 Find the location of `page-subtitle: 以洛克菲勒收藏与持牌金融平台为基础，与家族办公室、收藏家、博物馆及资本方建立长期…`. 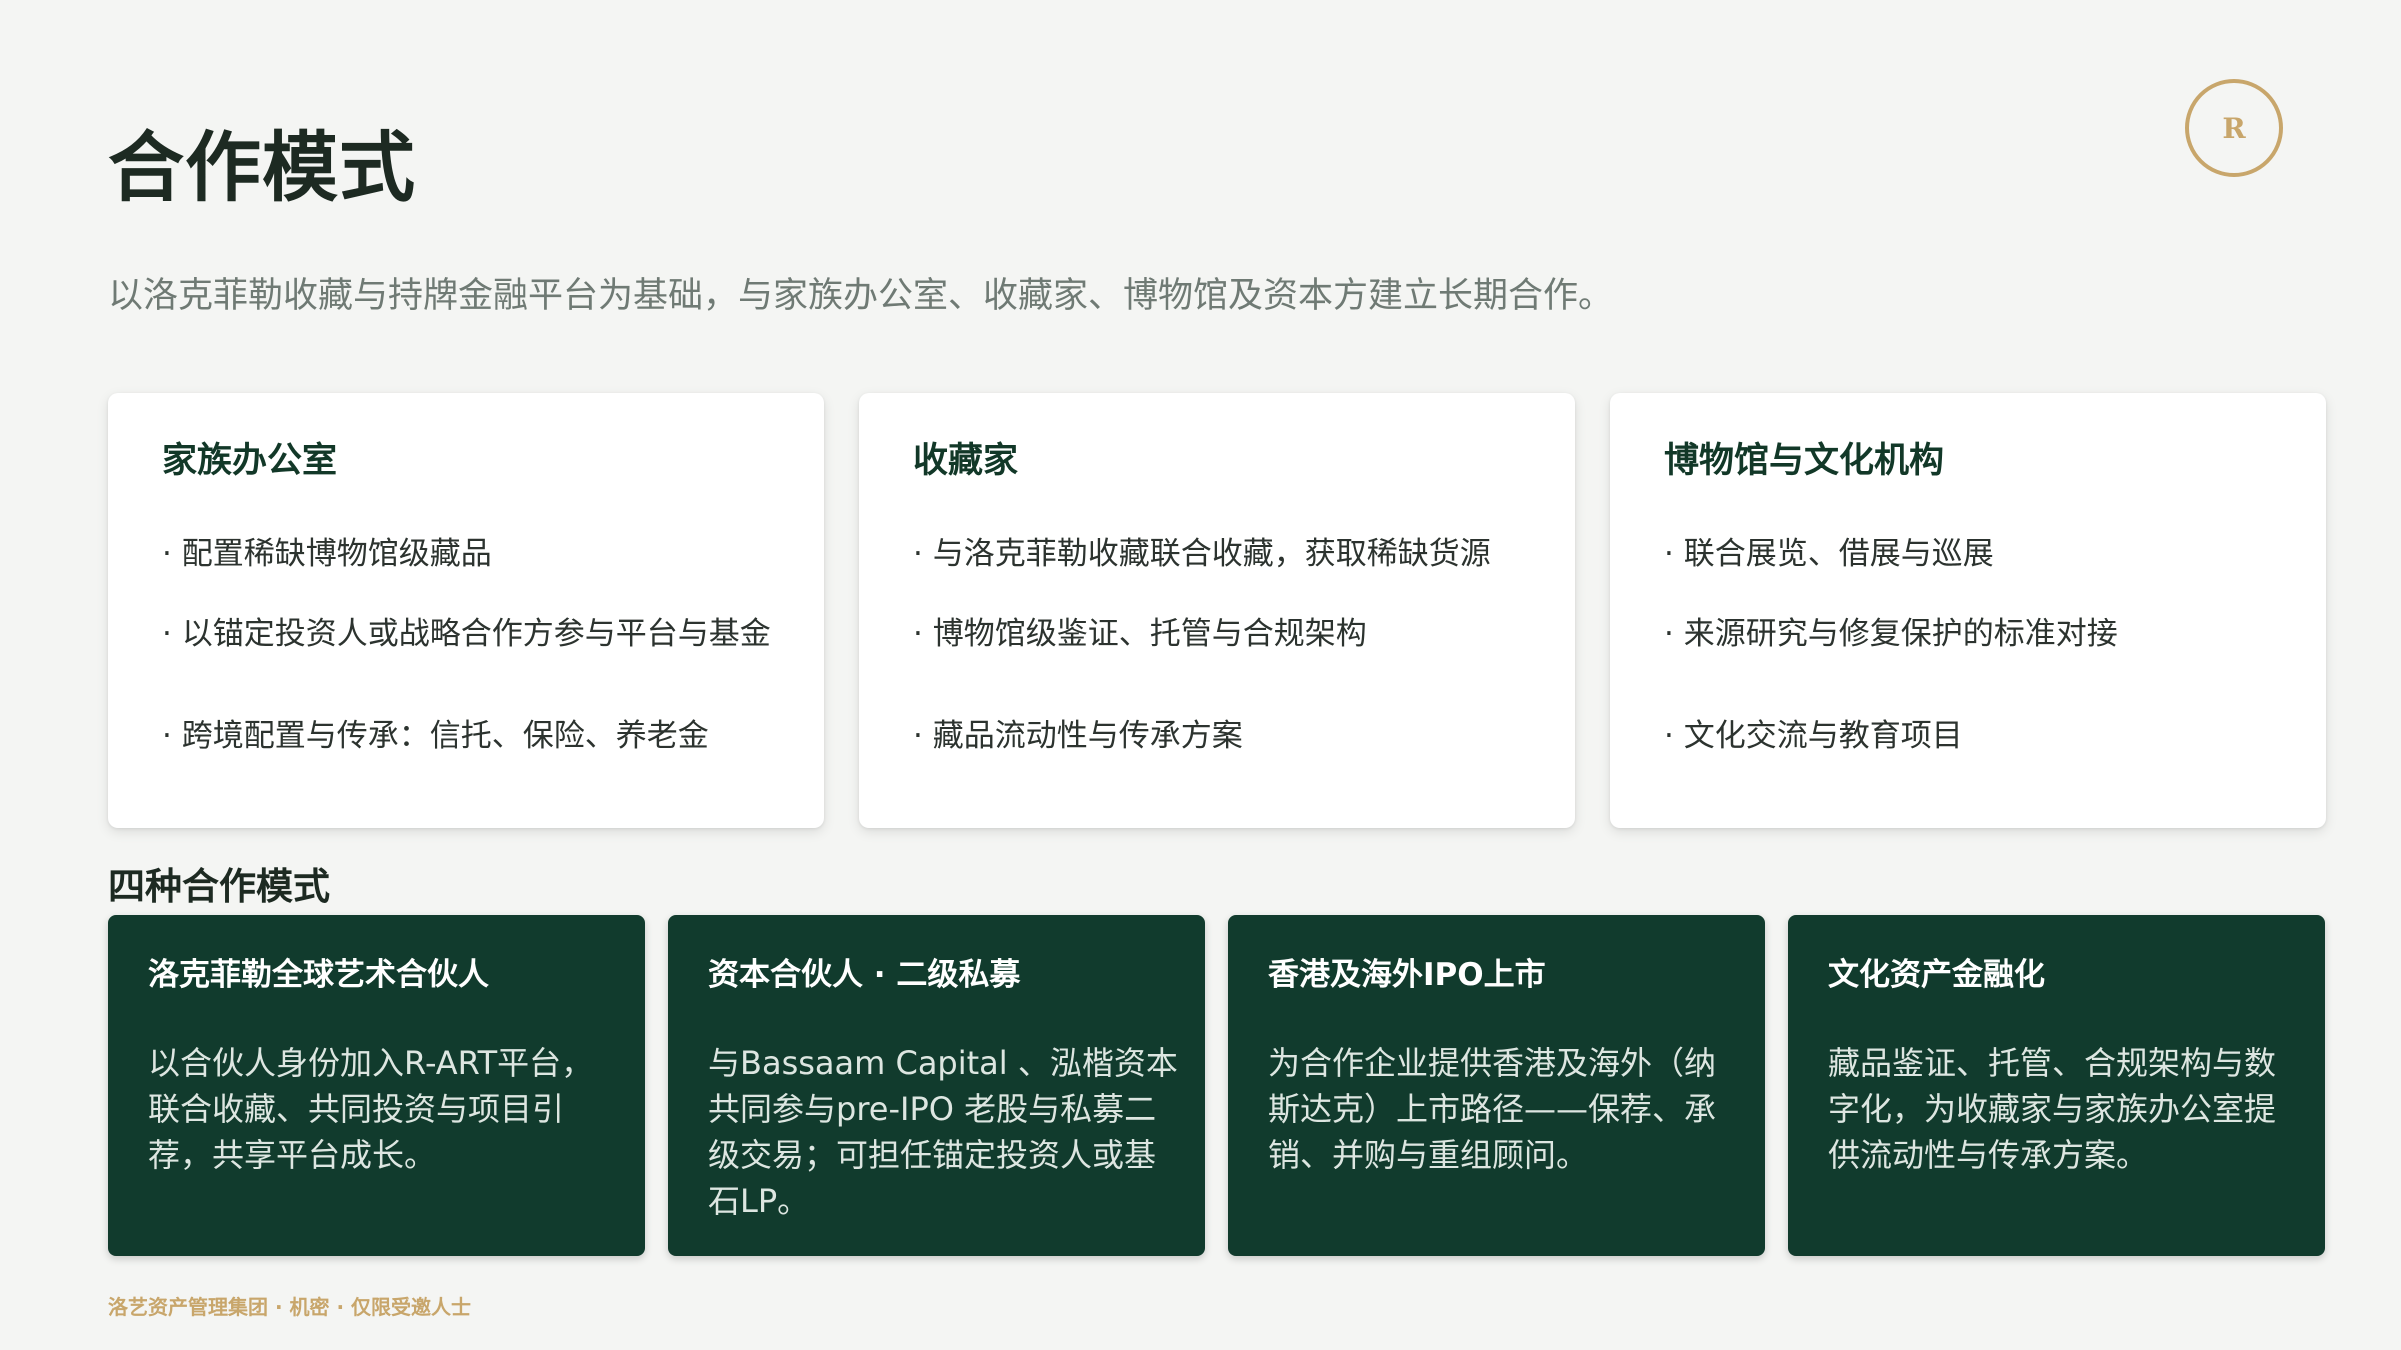

page-subtitle: 以洛克菲勒收藏与持牌金融平台为基础，与家族办公室、收藏家、博物馆及资本方建立长期… is located at coordinates (861, 296).